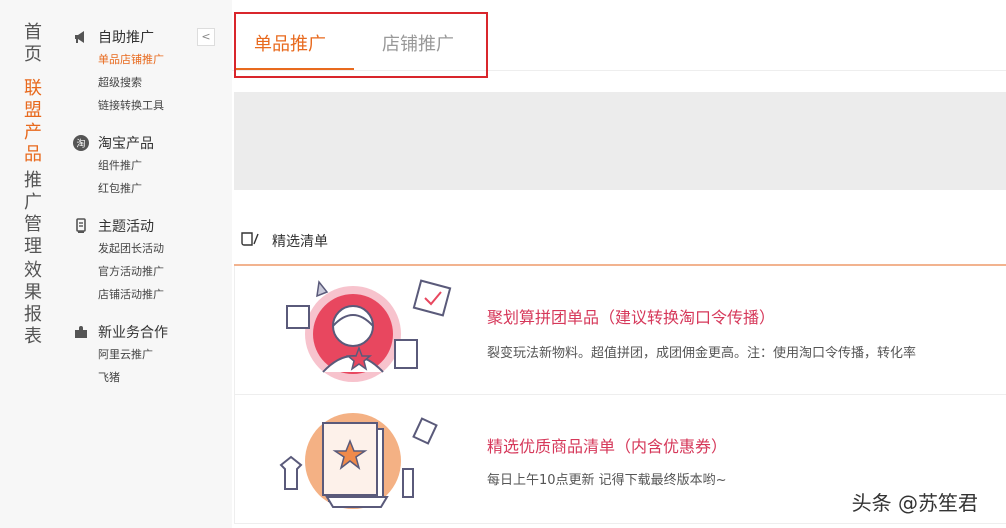 The height and width of the screenshot is (528, 1006). I want to click on menu-section-header: 淘 淘宝产品, so click(113, 143).